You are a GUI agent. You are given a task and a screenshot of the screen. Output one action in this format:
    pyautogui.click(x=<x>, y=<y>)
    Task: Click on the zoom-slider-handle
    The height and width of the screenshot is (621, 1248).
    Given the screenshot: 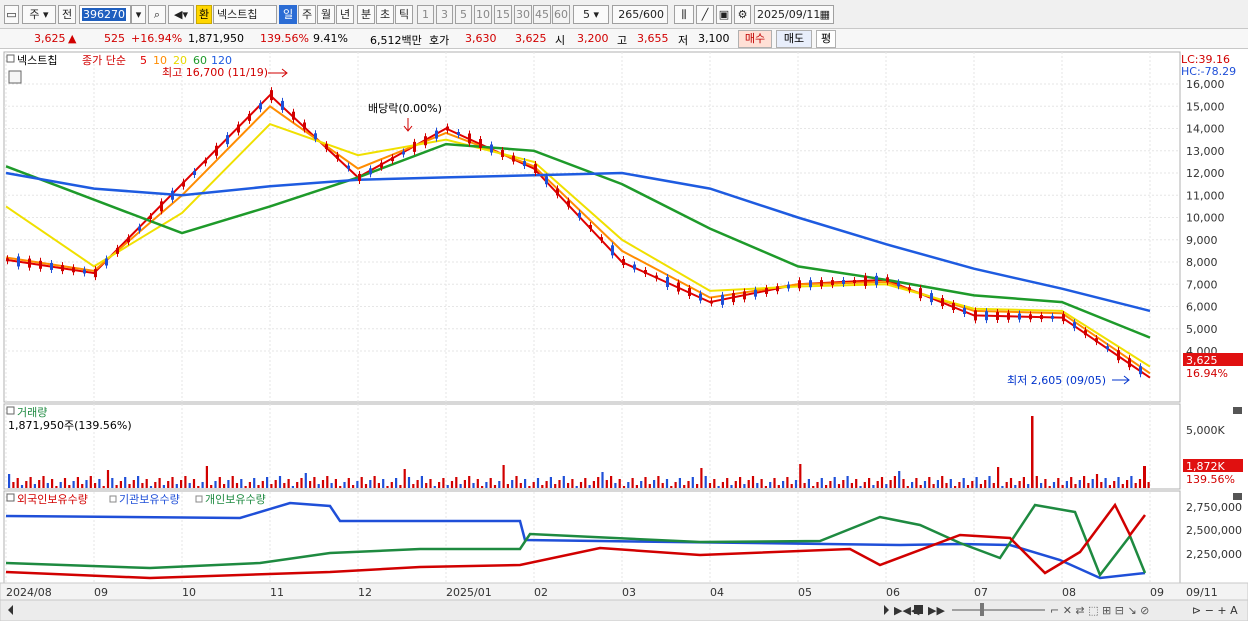 What is the action you would take?
    pyautogui.click(x=982, y=609)
    